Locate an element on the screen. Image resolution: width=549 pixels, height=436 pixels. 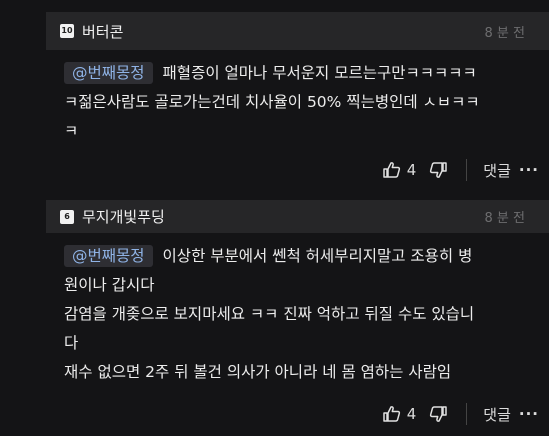
comment-line: 원이나 갑시다 is located at coordinates (109, 285).